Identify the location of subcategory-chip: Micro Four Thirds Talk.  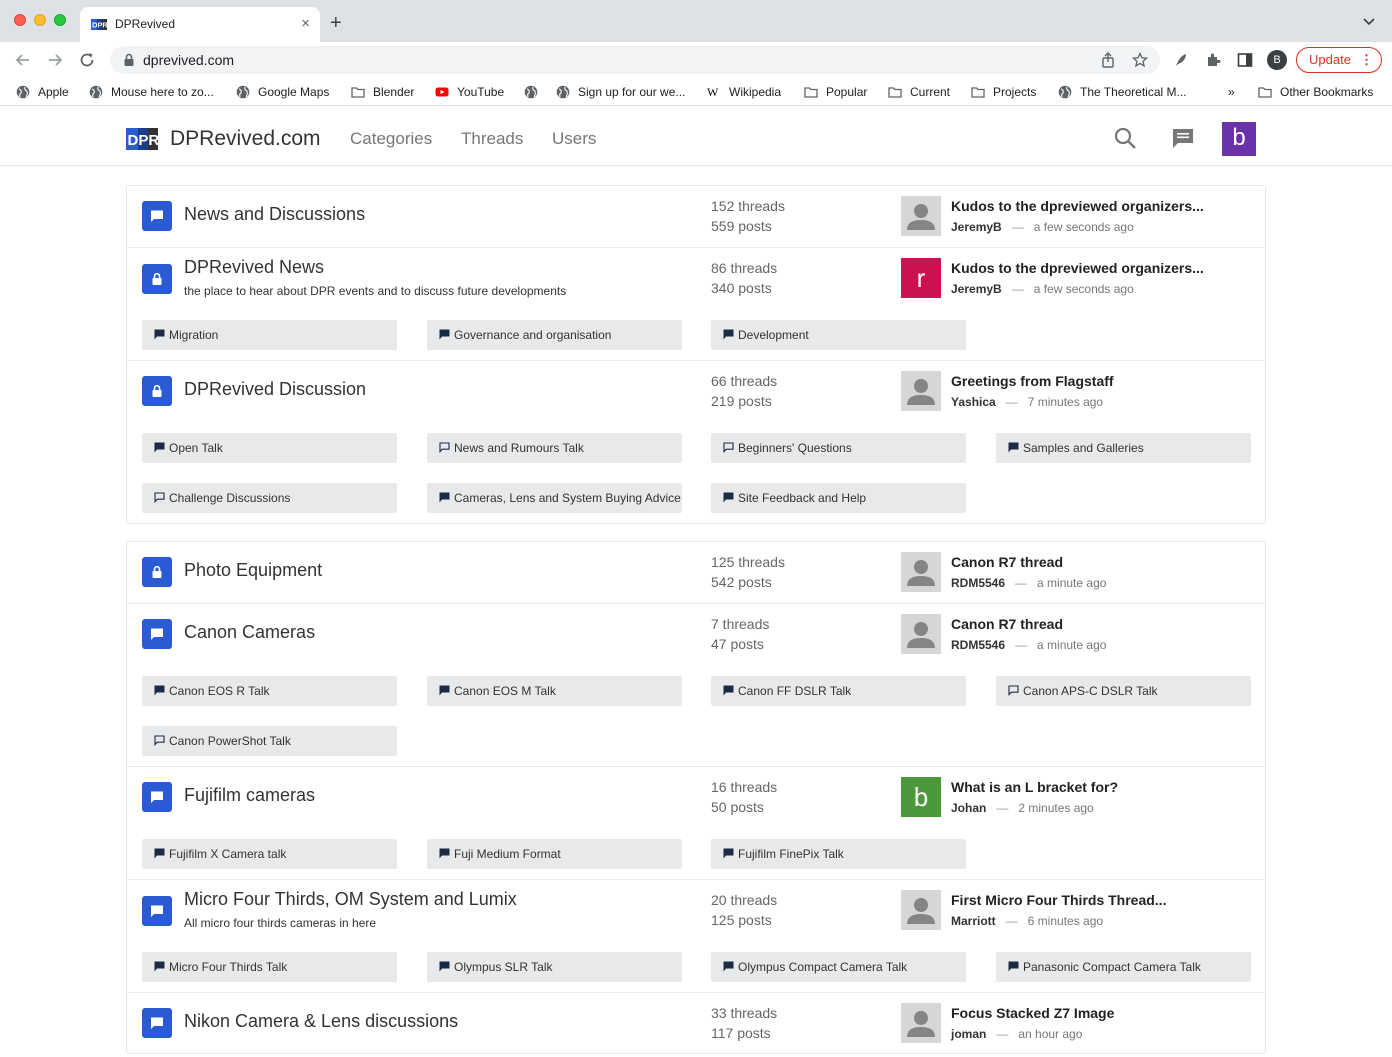
(269, 967).